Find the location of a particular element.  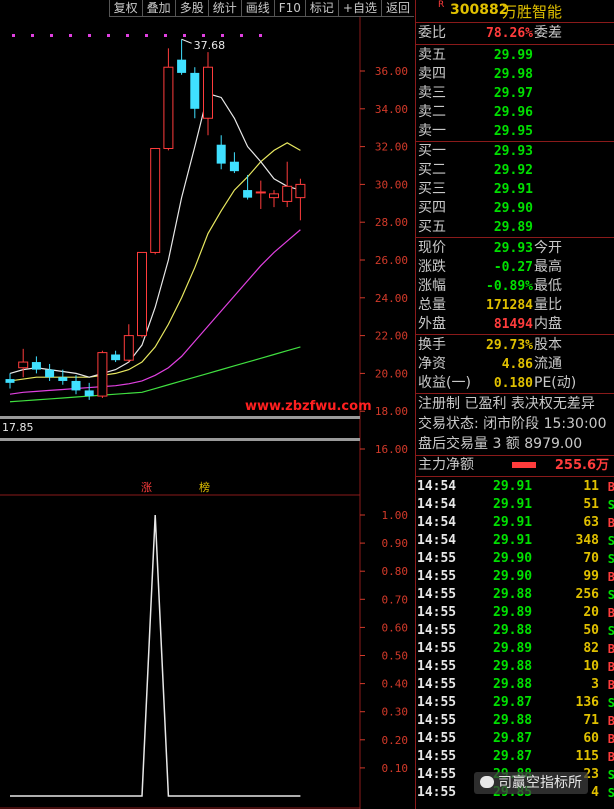

tick-row: 14:54 29.91 51 S is located at coordinates (515, 505).